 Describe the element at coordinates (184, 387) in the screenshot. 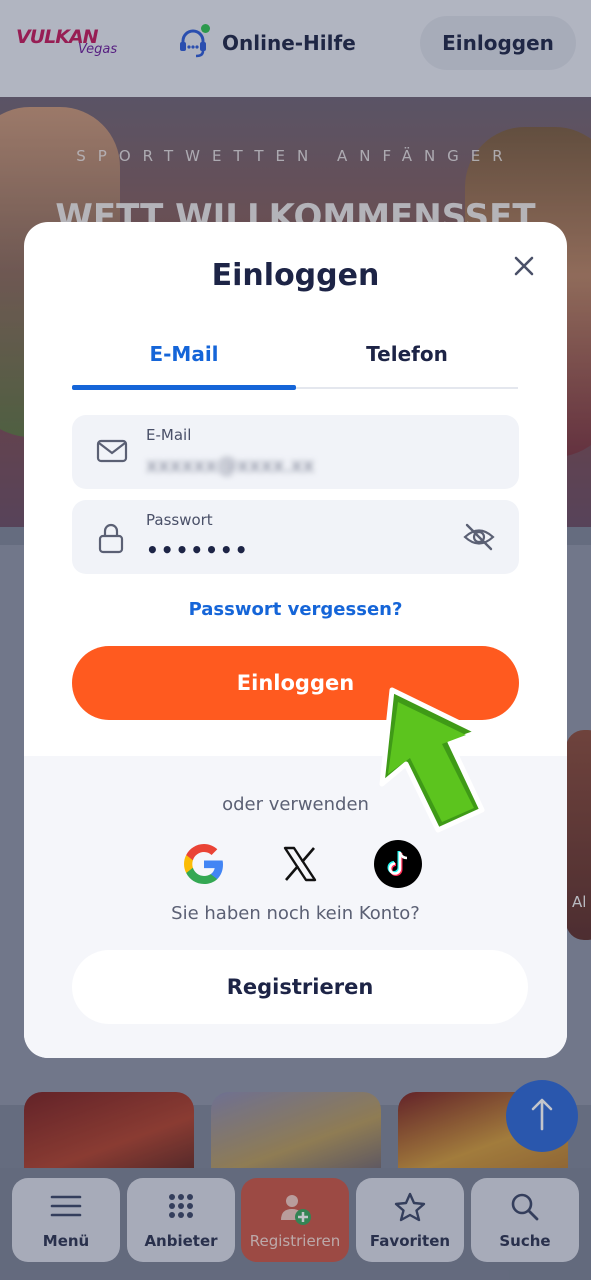

I see `active-tab-indicator` at that location.